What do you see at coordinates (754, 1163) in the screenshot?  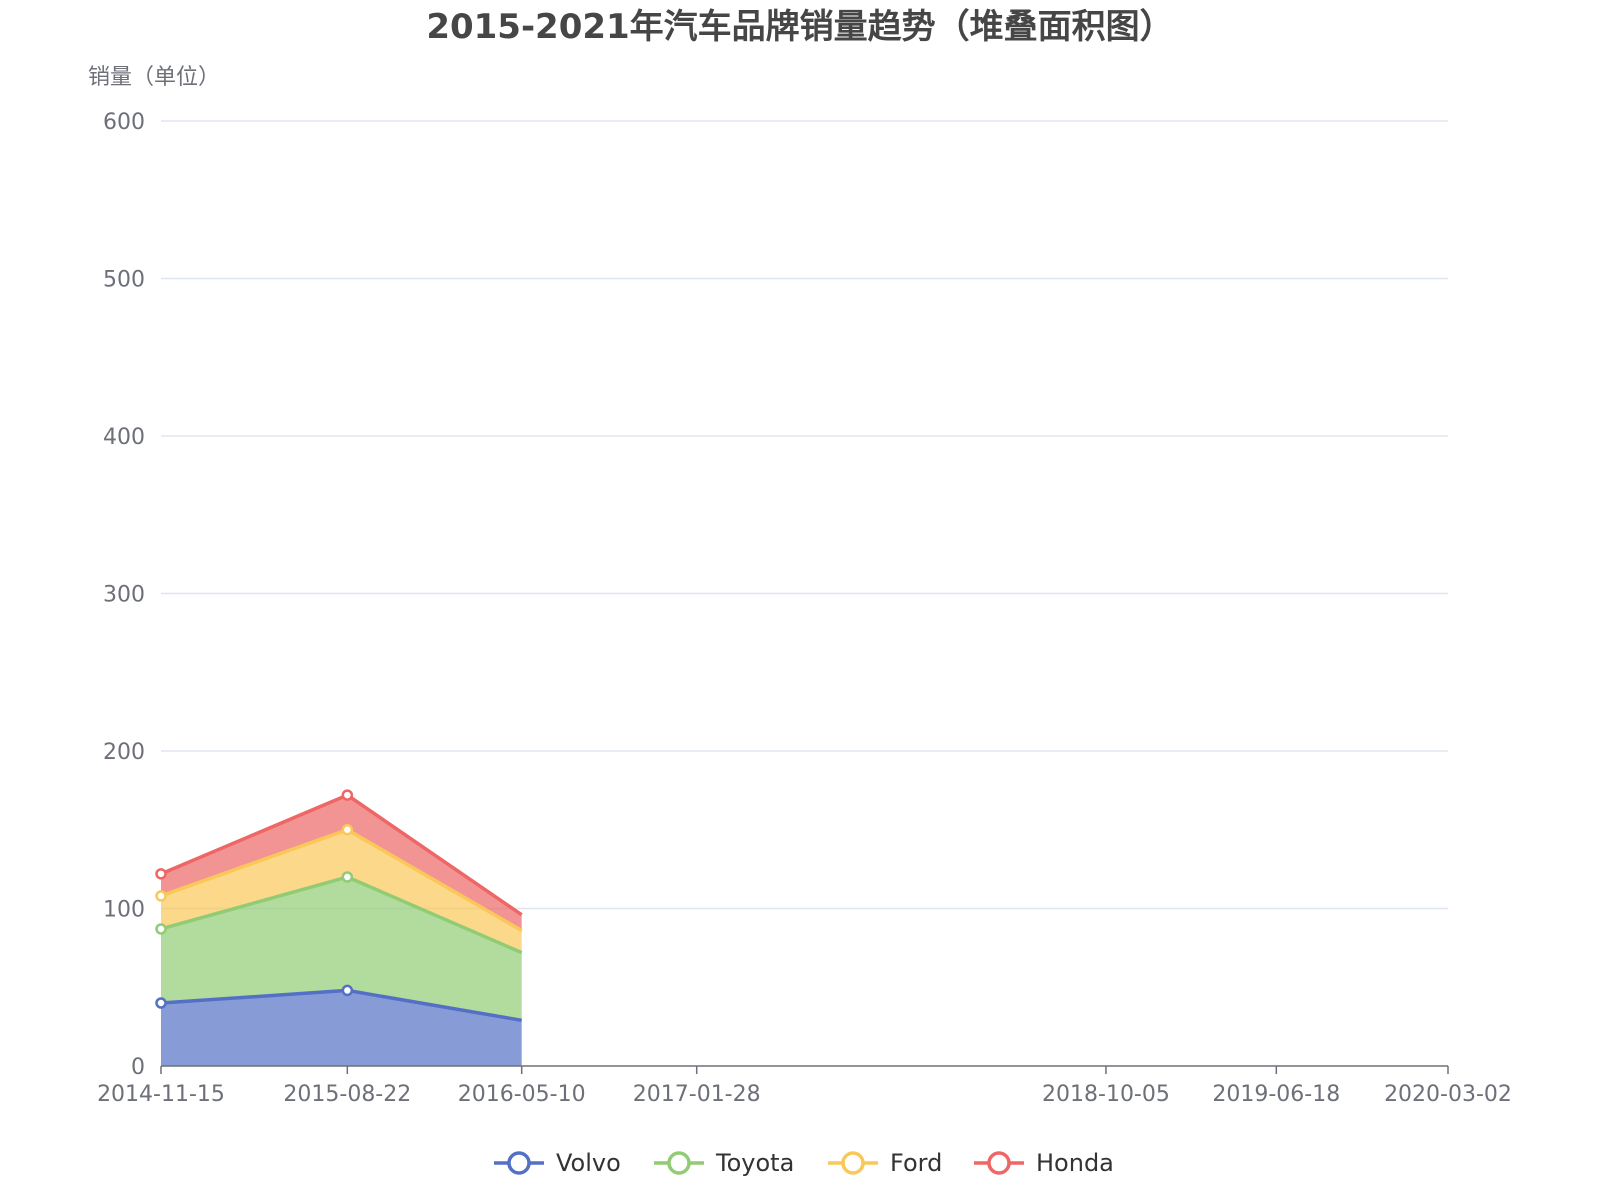 I see `legend-label: Toyota` at bounding box center [754, 1163].